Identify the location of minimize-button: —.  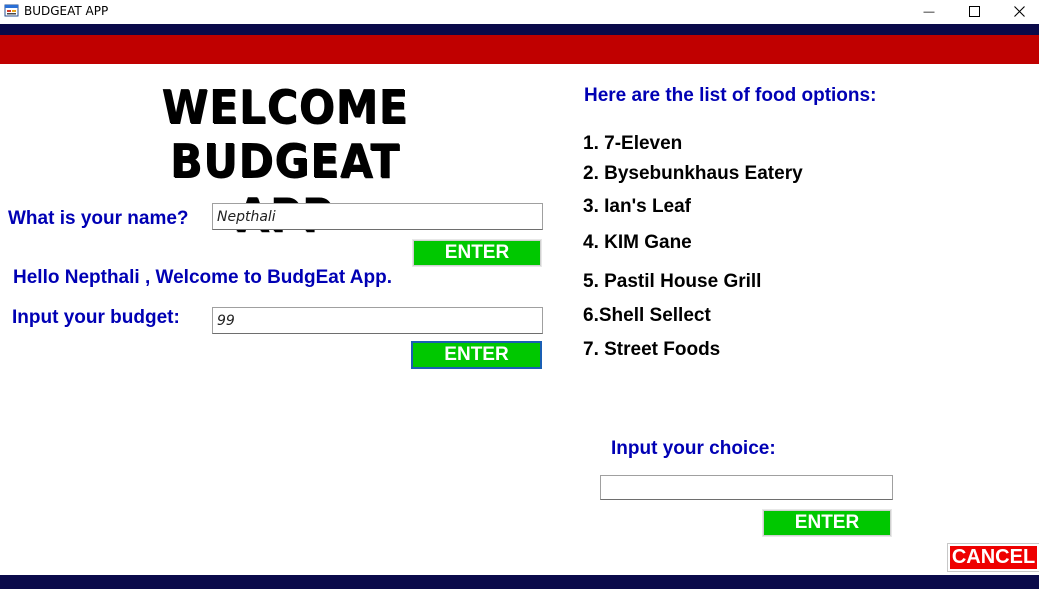
(929, 12).